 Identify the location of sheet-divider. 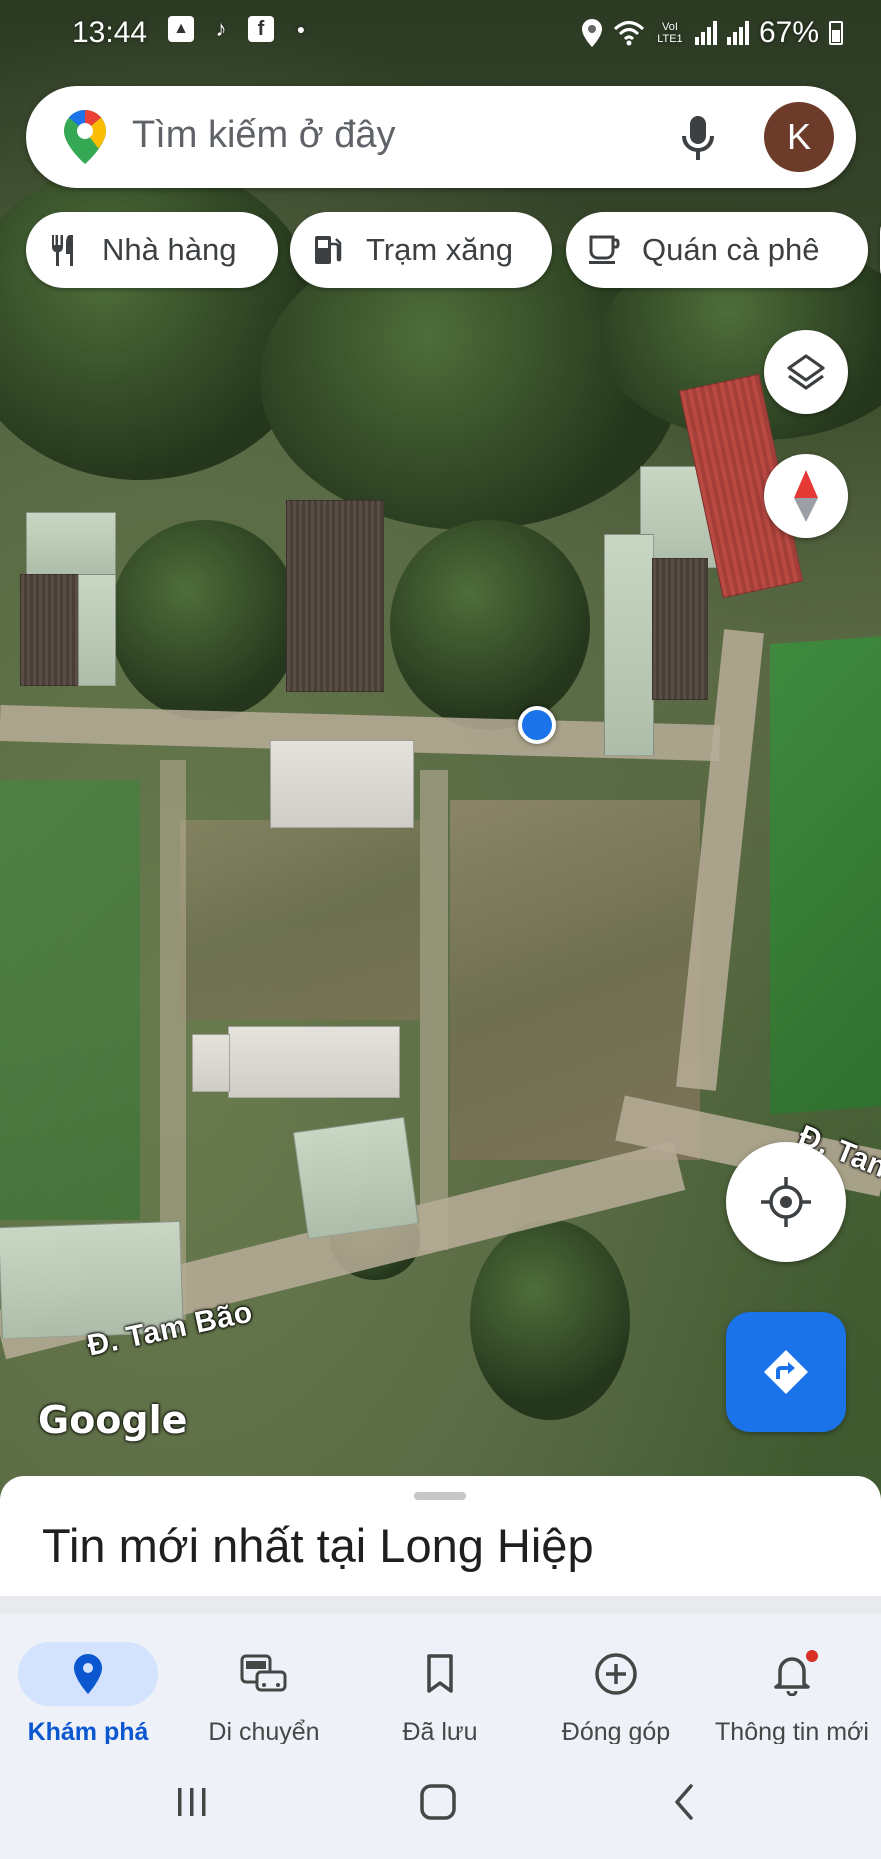
(440, 1605).